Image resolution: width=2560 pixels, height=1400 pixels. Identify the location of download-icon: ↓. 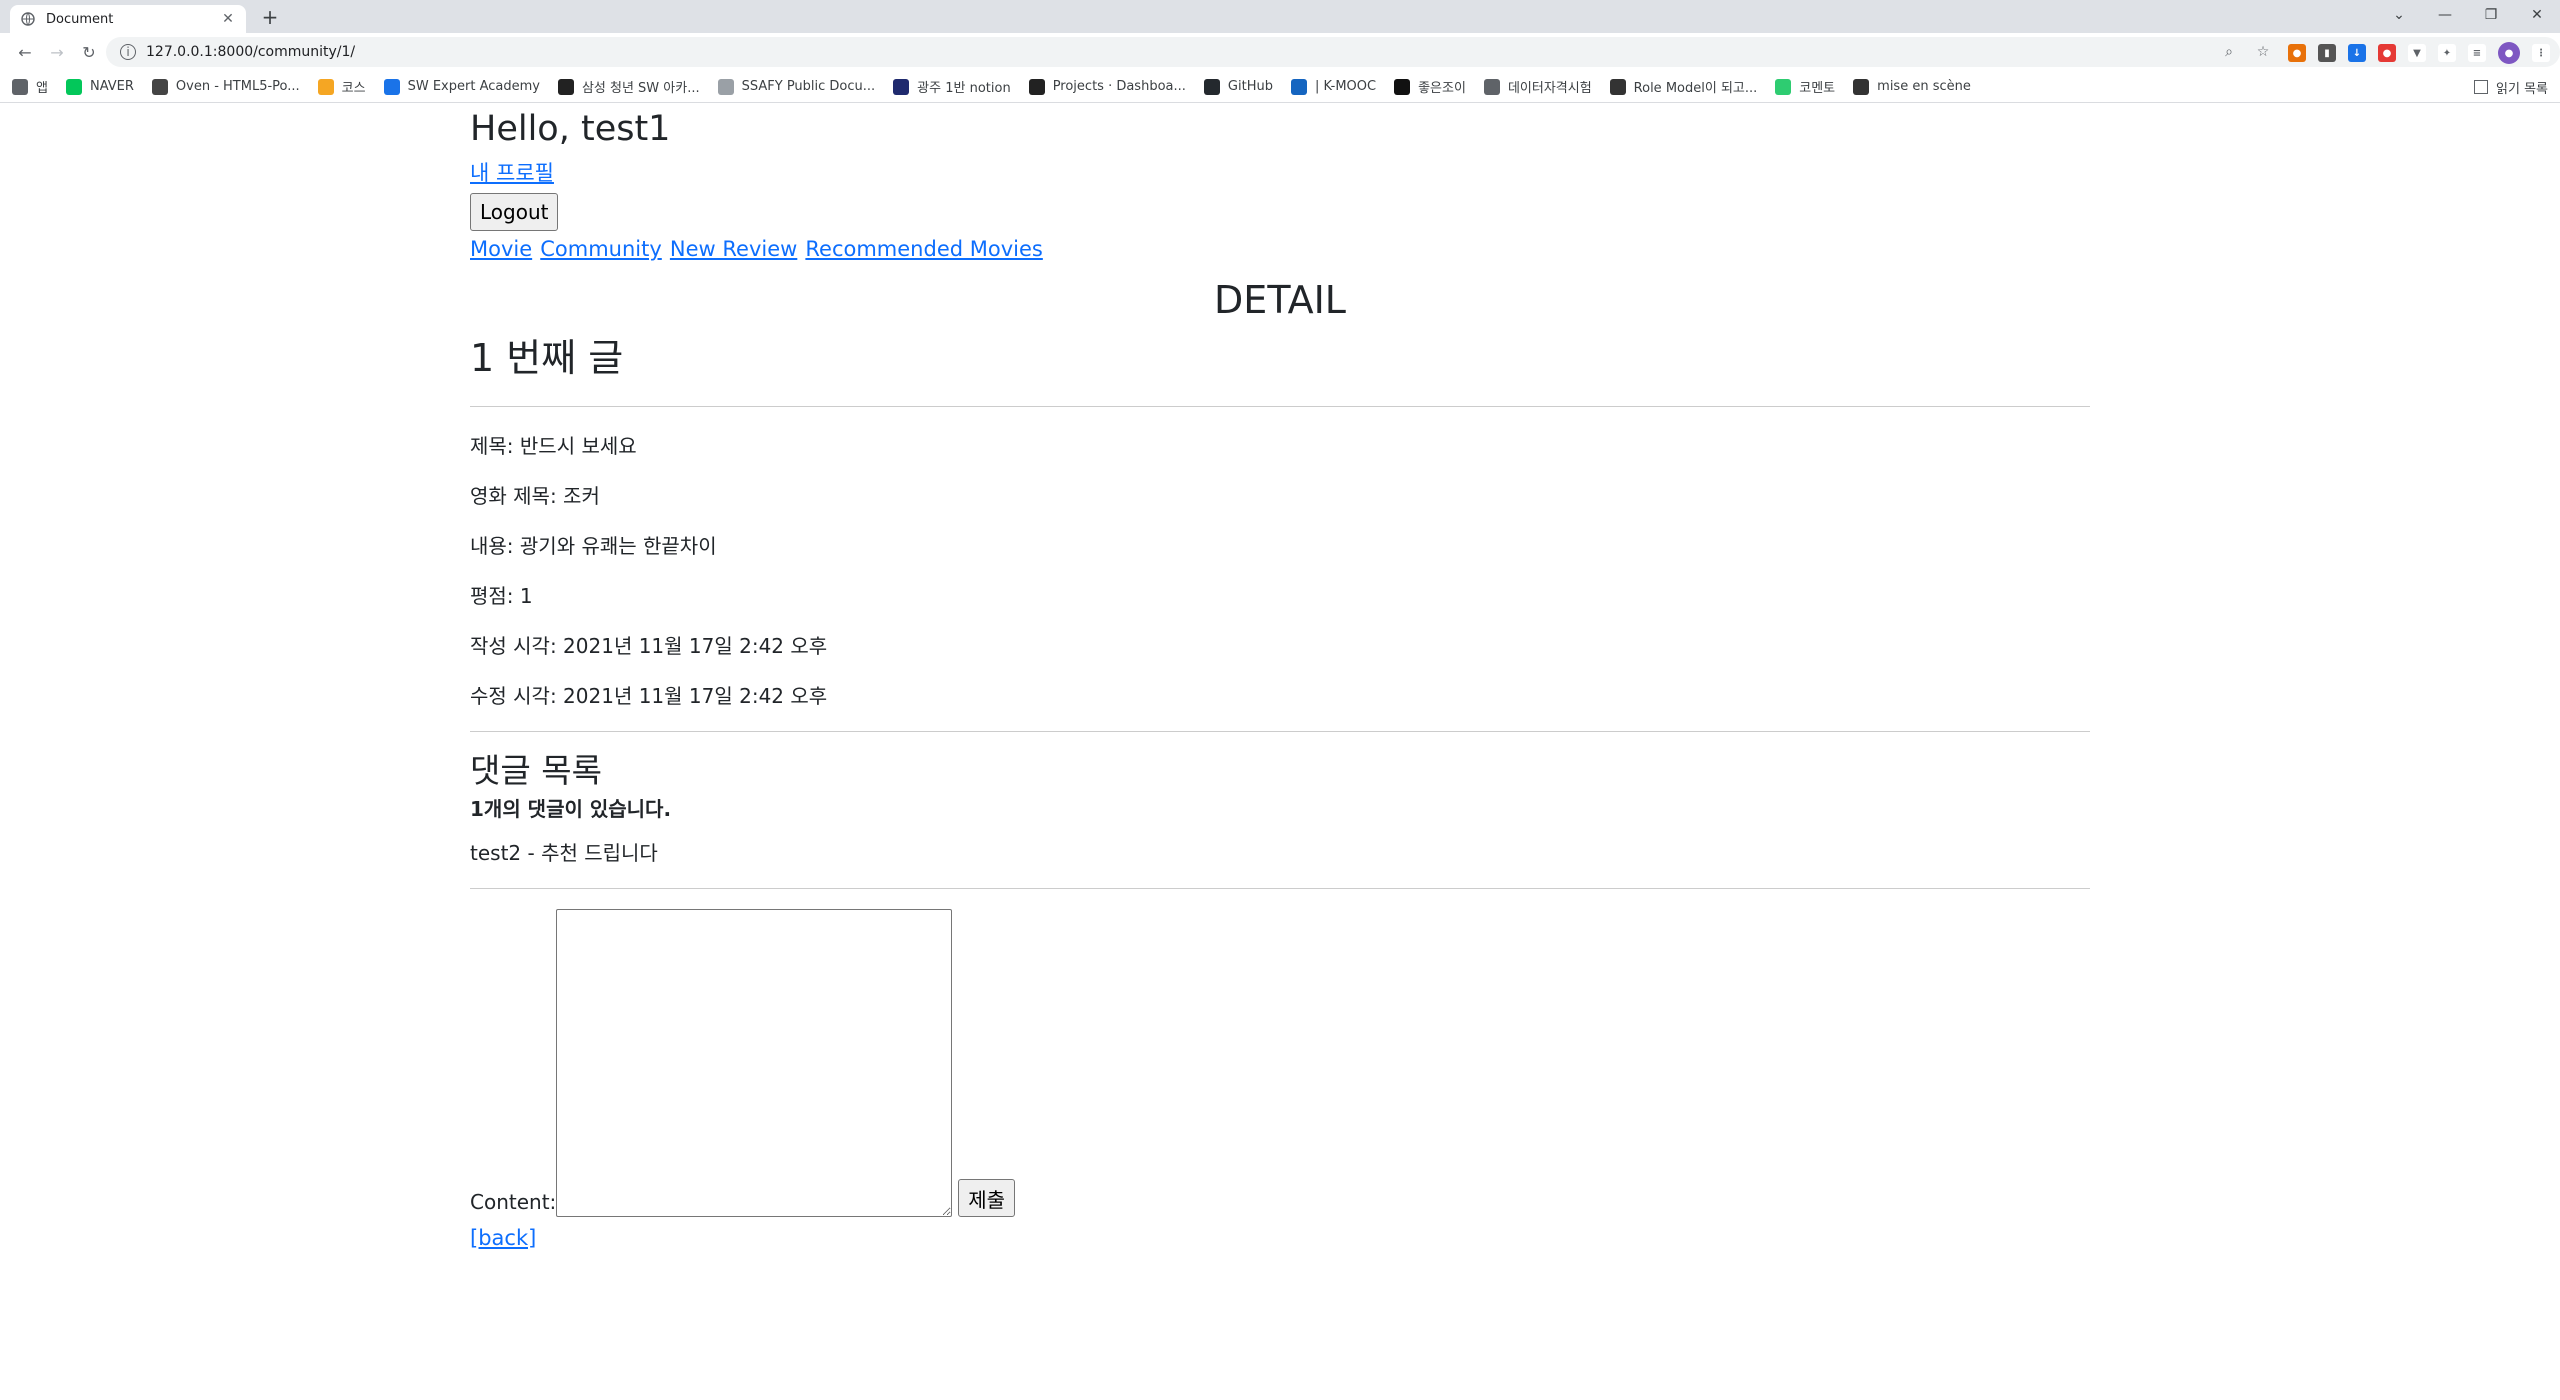
(2357, 53).